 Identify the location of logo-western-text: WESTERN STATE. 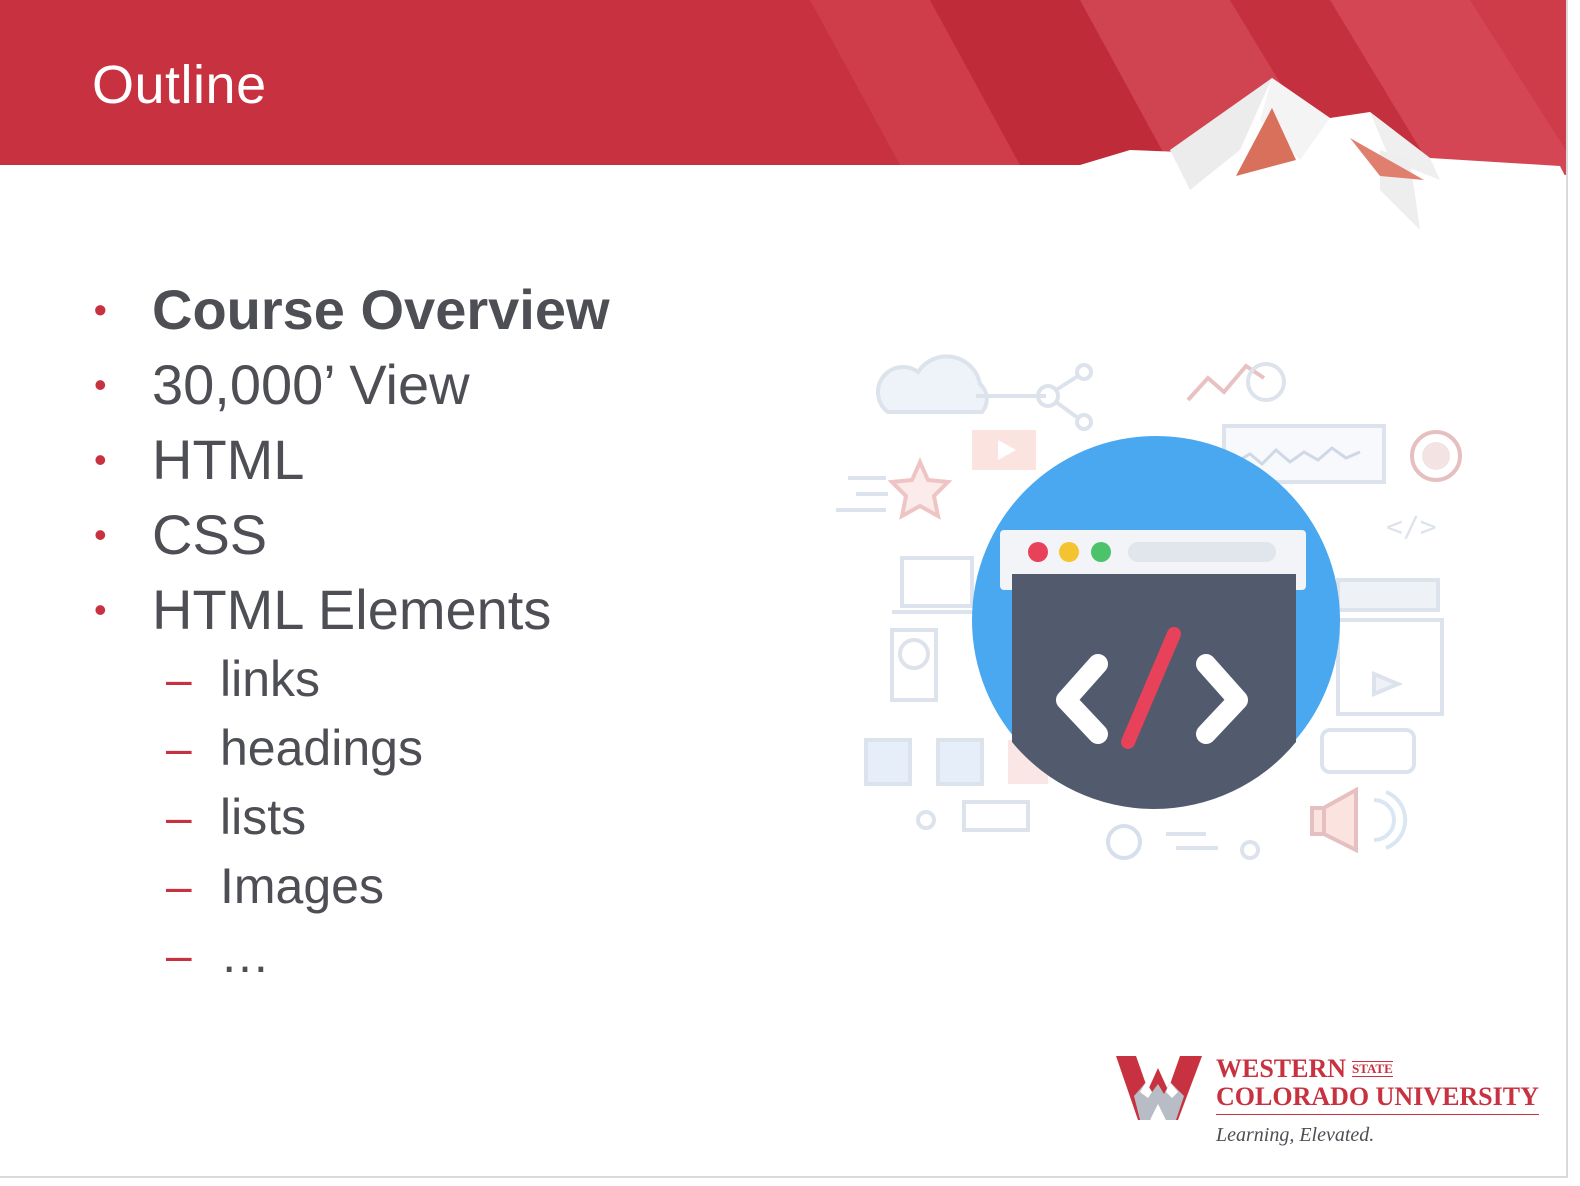
(1304, 1069).